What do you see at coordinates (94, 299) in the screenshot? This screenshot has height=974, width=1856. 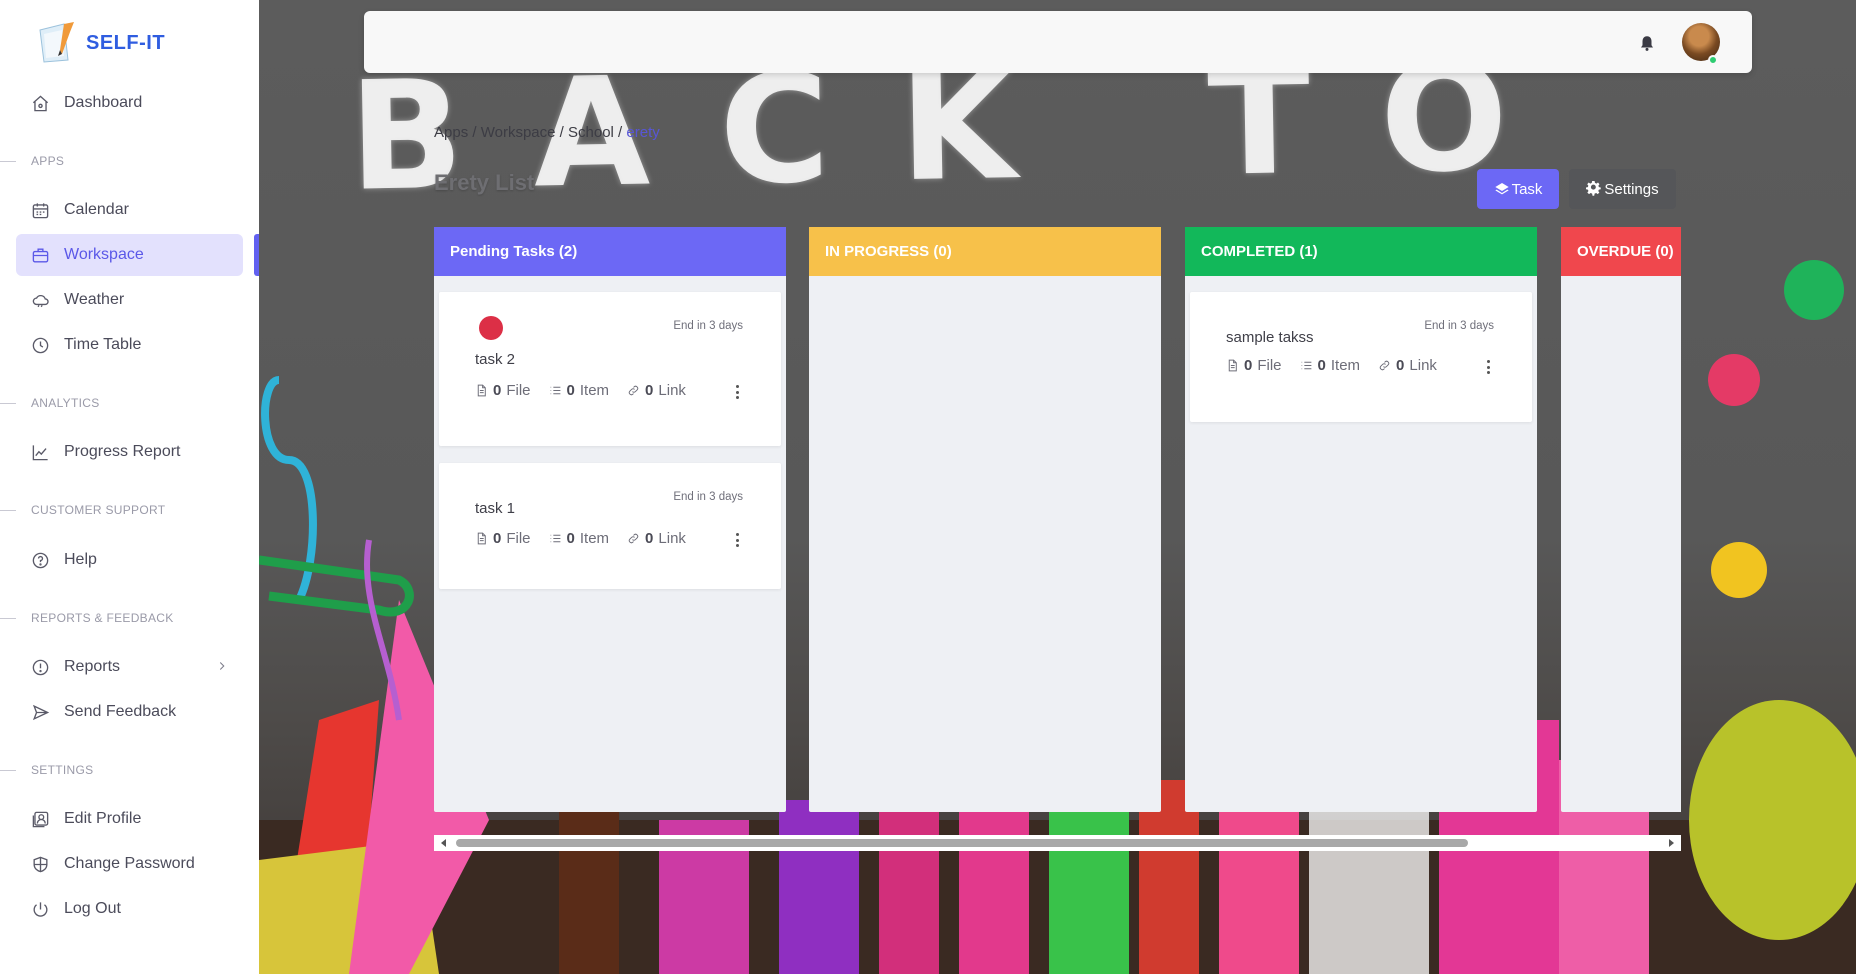 I see `sidebar-item-label: Weather` at bounding box center [94, 299].